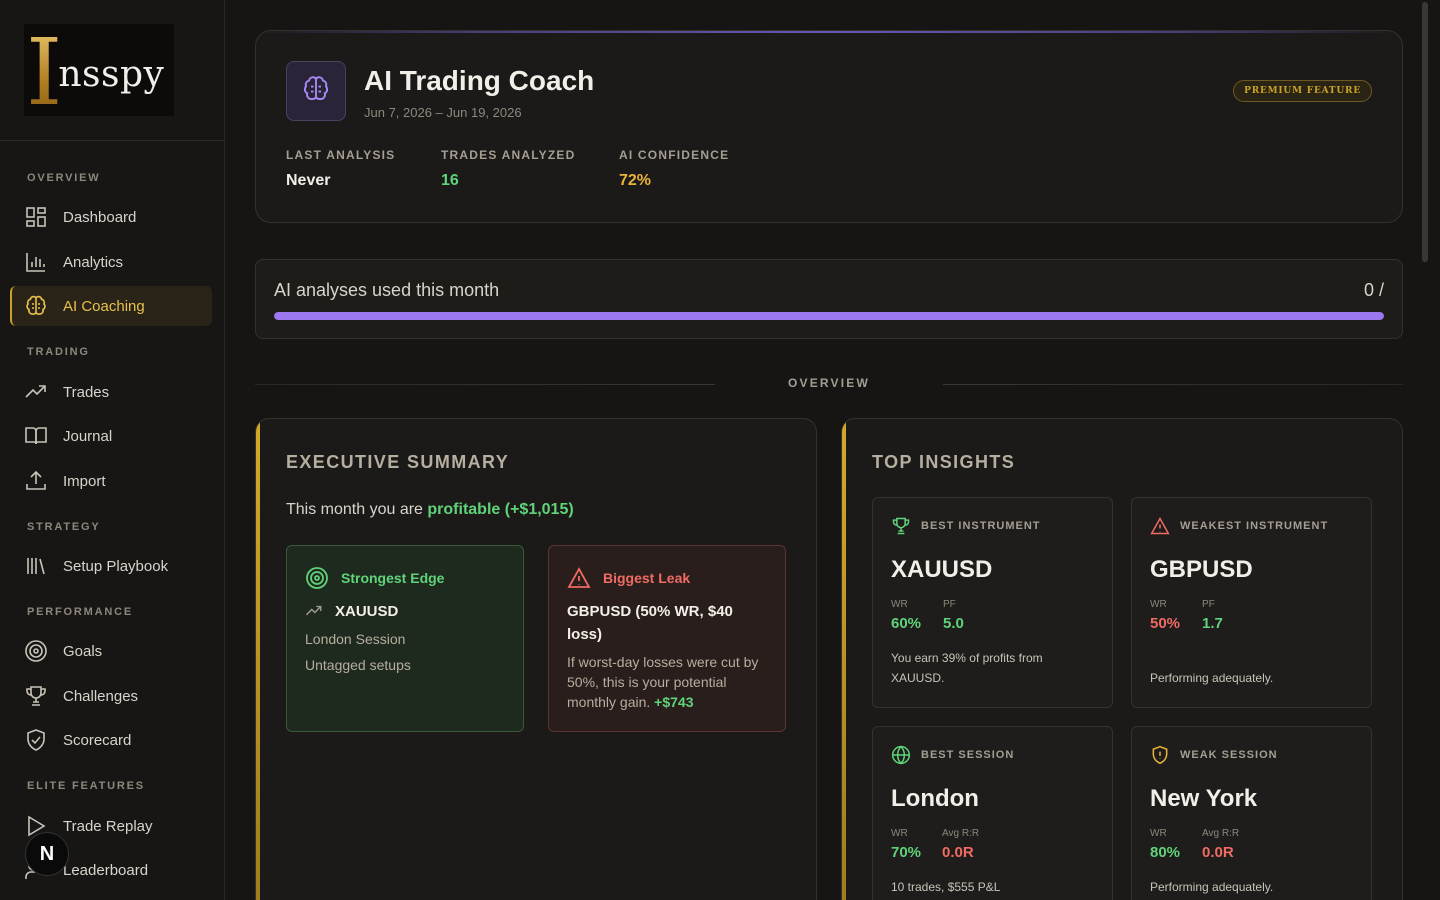 The height and width of the screenshot is (900, 1440). I want to click on insight-head: WEAKEST INSTRUMENT, so click(1239, 526).